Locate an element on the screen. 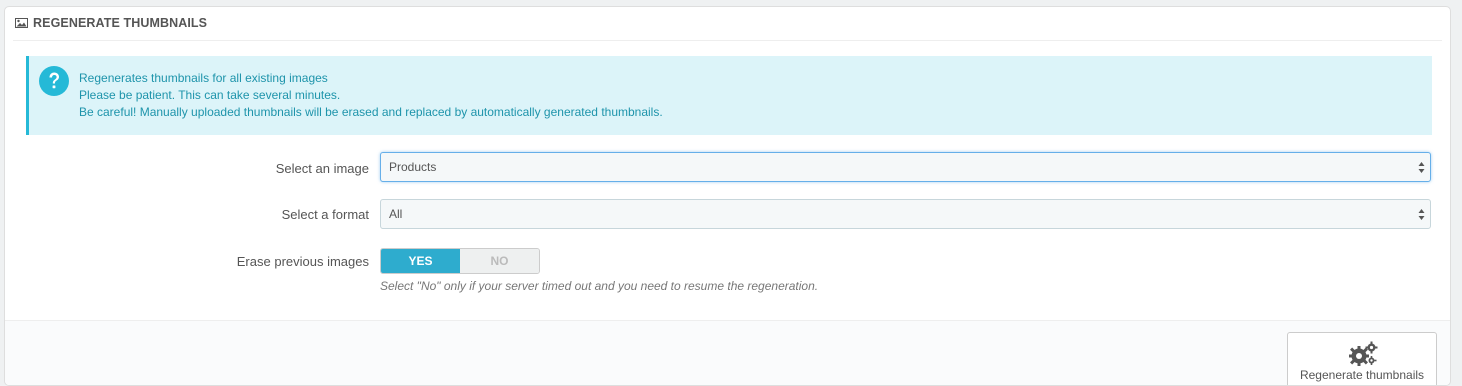  heading-divider is located at coordinates (727, 40).